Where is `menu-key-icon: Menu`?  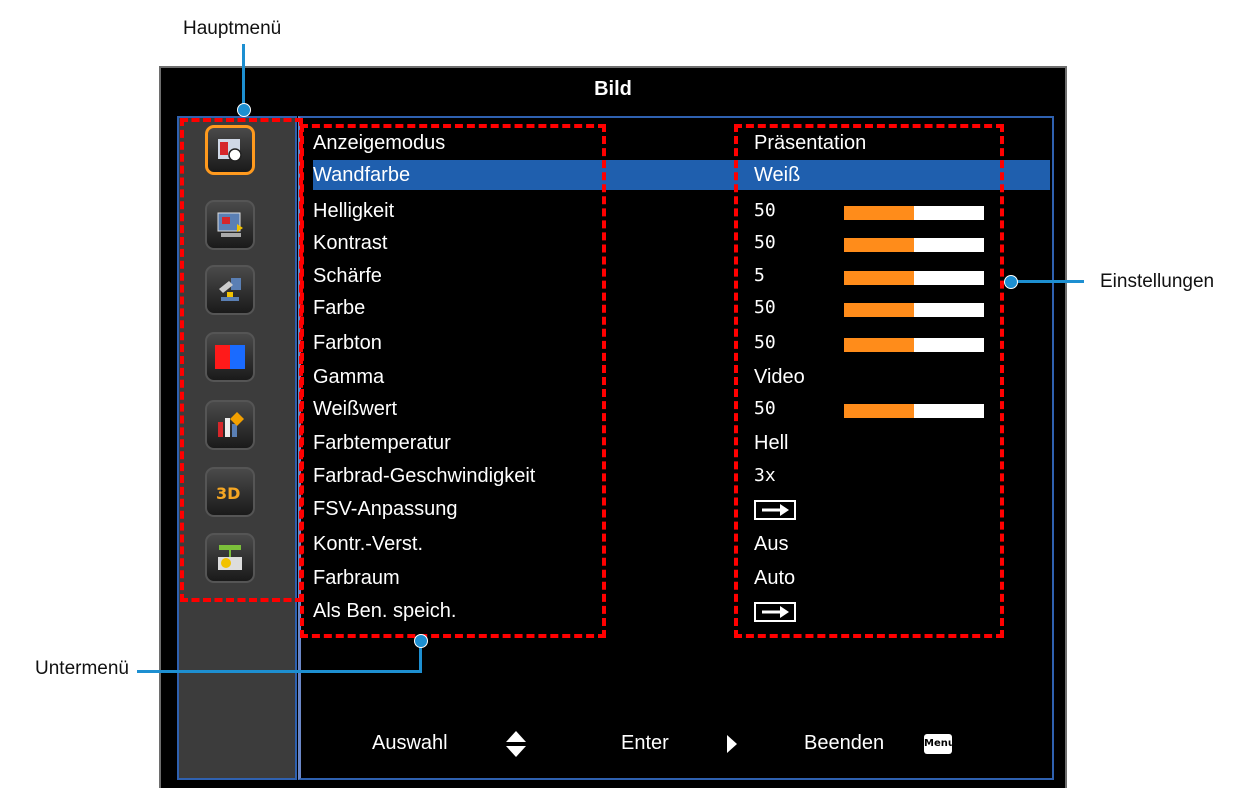 menu-key-icon: Menu is located at coordinates (939, 744).